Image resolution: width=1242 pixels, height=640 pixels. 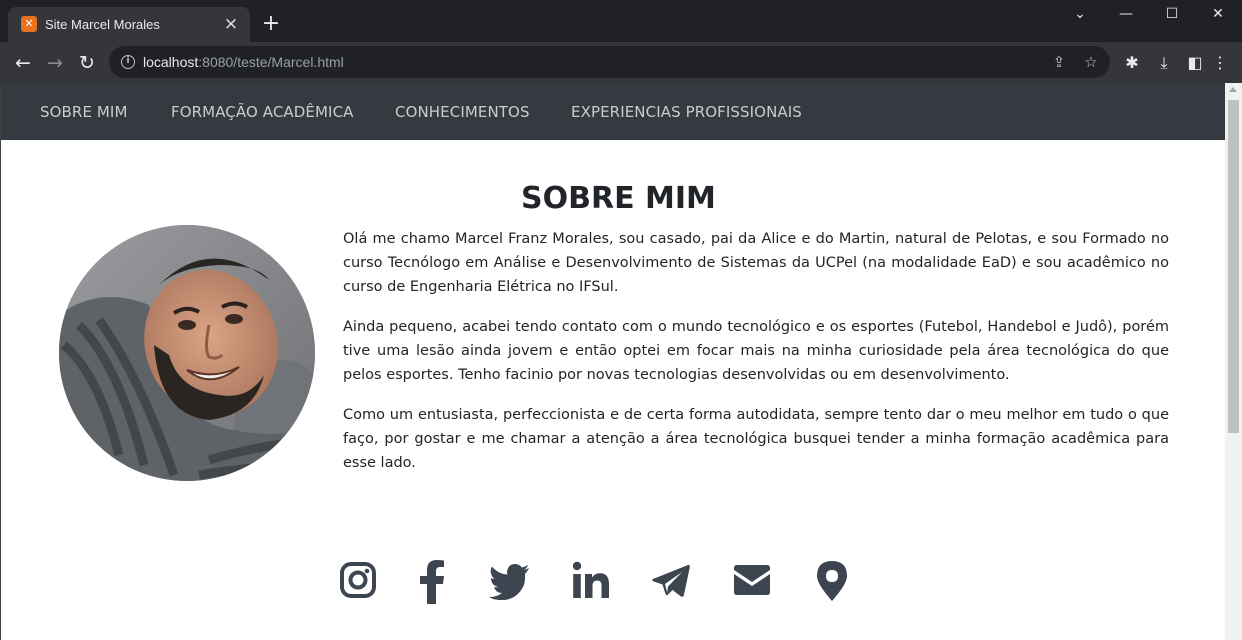 I want to click on location-icon, so click(x=832, y=582).